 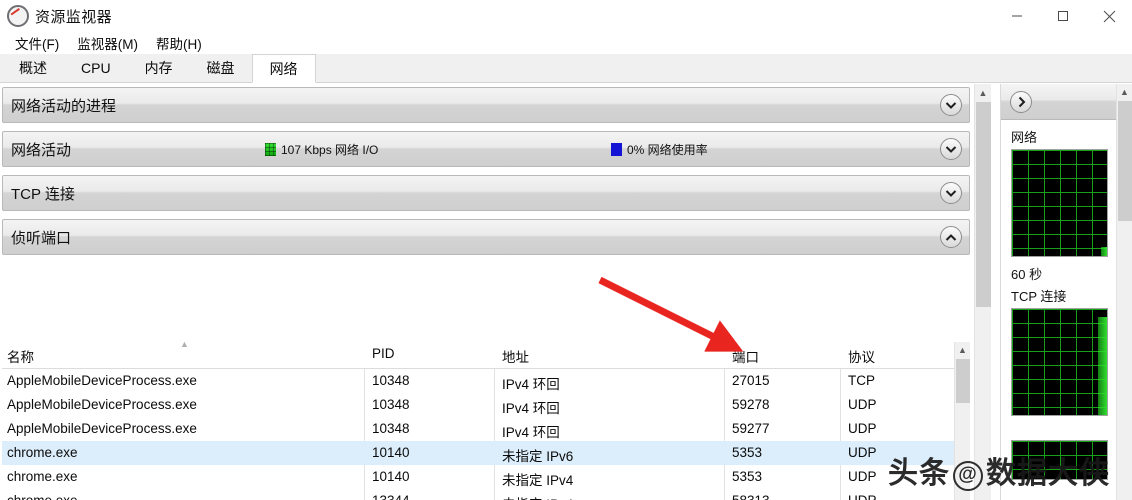 What do you see at coordinates (968, 476) in the screenshot?
I see `watermark-at-icon: @` at bounding box center [968, 476].